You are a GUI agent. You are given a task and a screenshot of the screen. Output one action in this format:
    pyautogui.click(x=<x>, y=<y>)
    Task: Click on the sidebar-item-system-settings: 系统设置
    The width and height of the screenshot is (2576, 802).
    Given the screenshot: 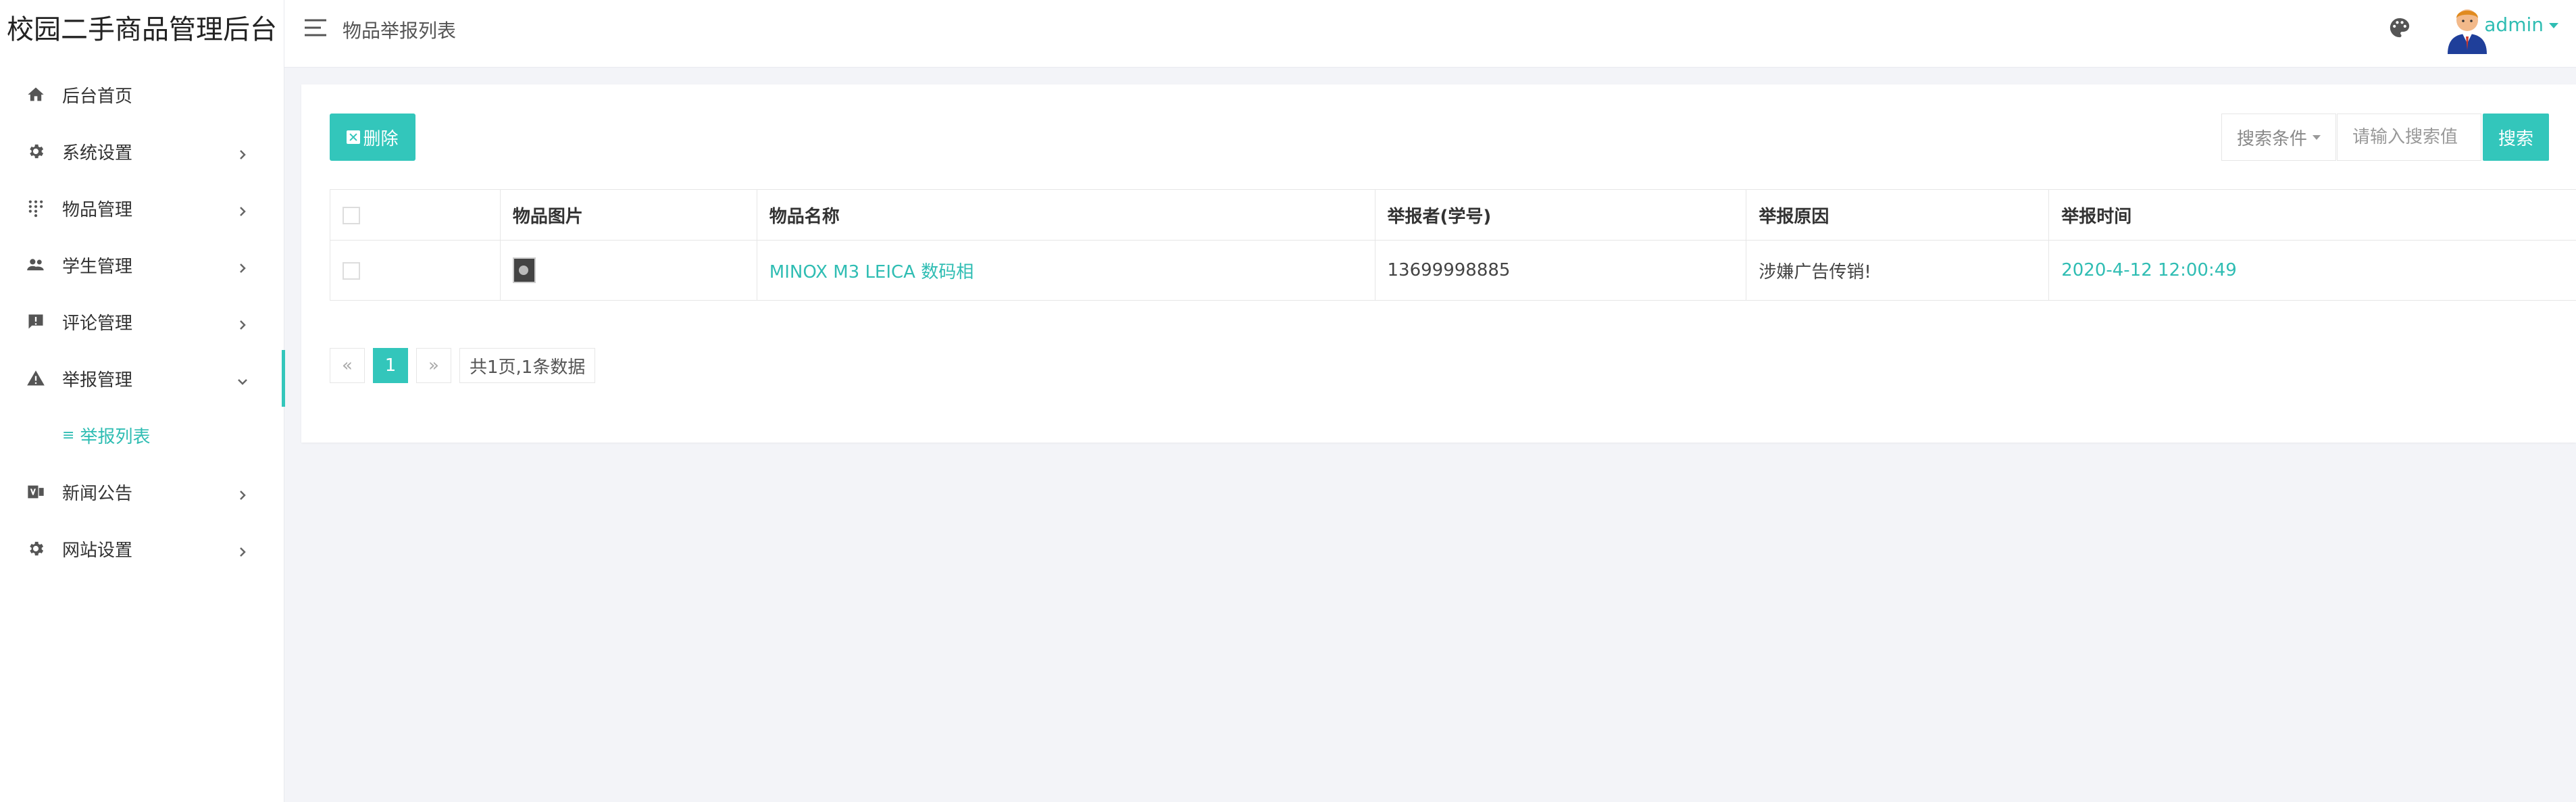 What is the action you would take?
    pyautogui.click(x=142, y=151)
    